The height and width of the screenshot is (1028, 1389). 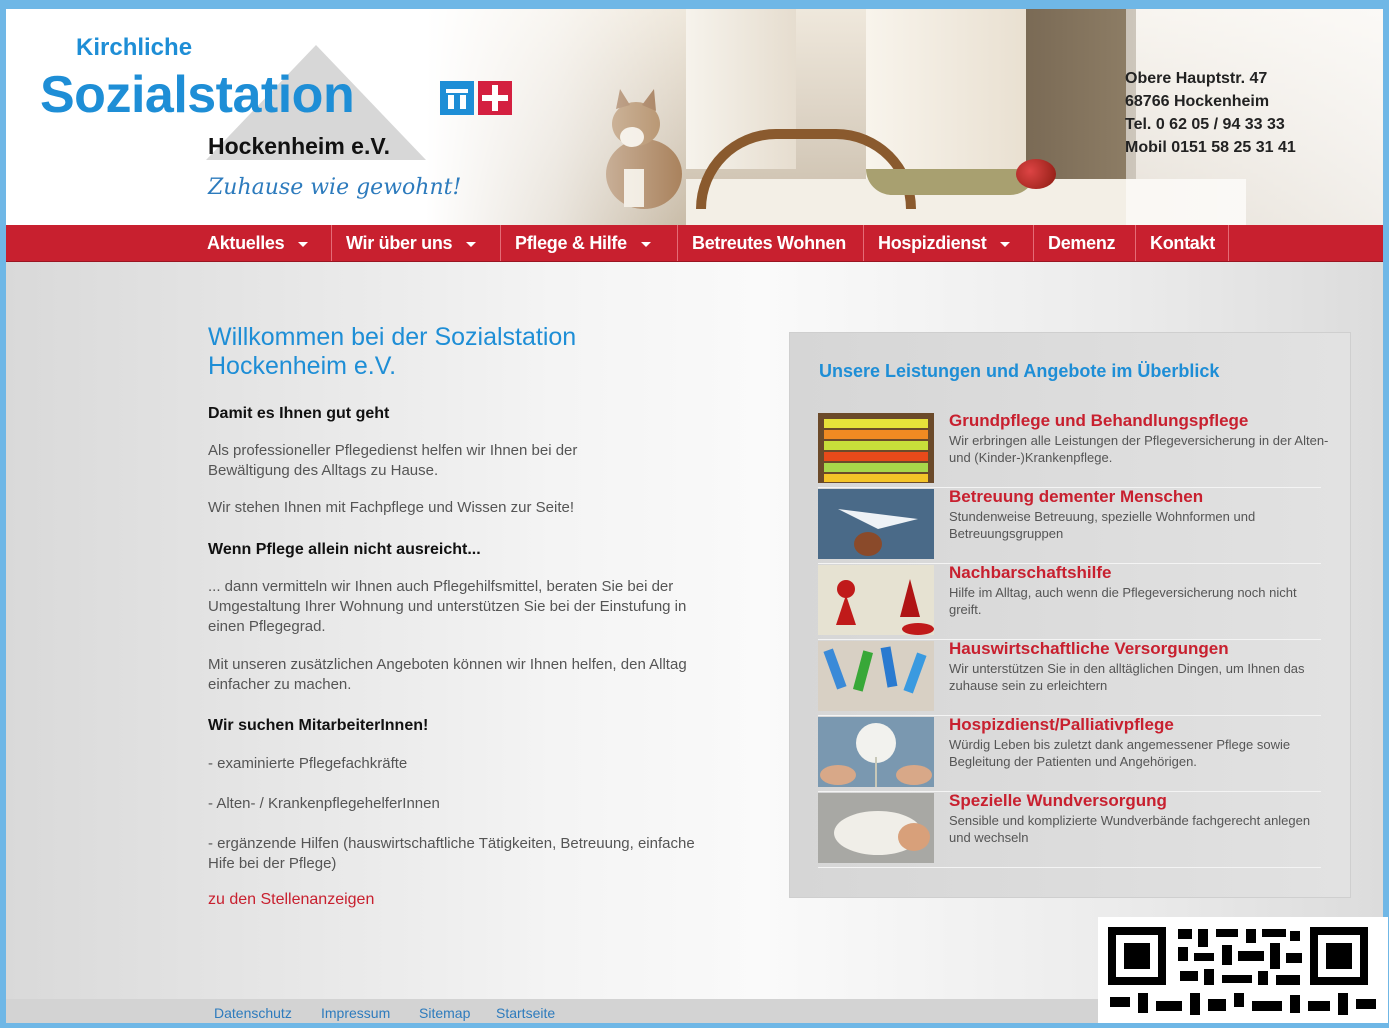 I want to click on nav-item-pflege-hilfe: Pflege & Hilfe, so click(x=589, y=243).